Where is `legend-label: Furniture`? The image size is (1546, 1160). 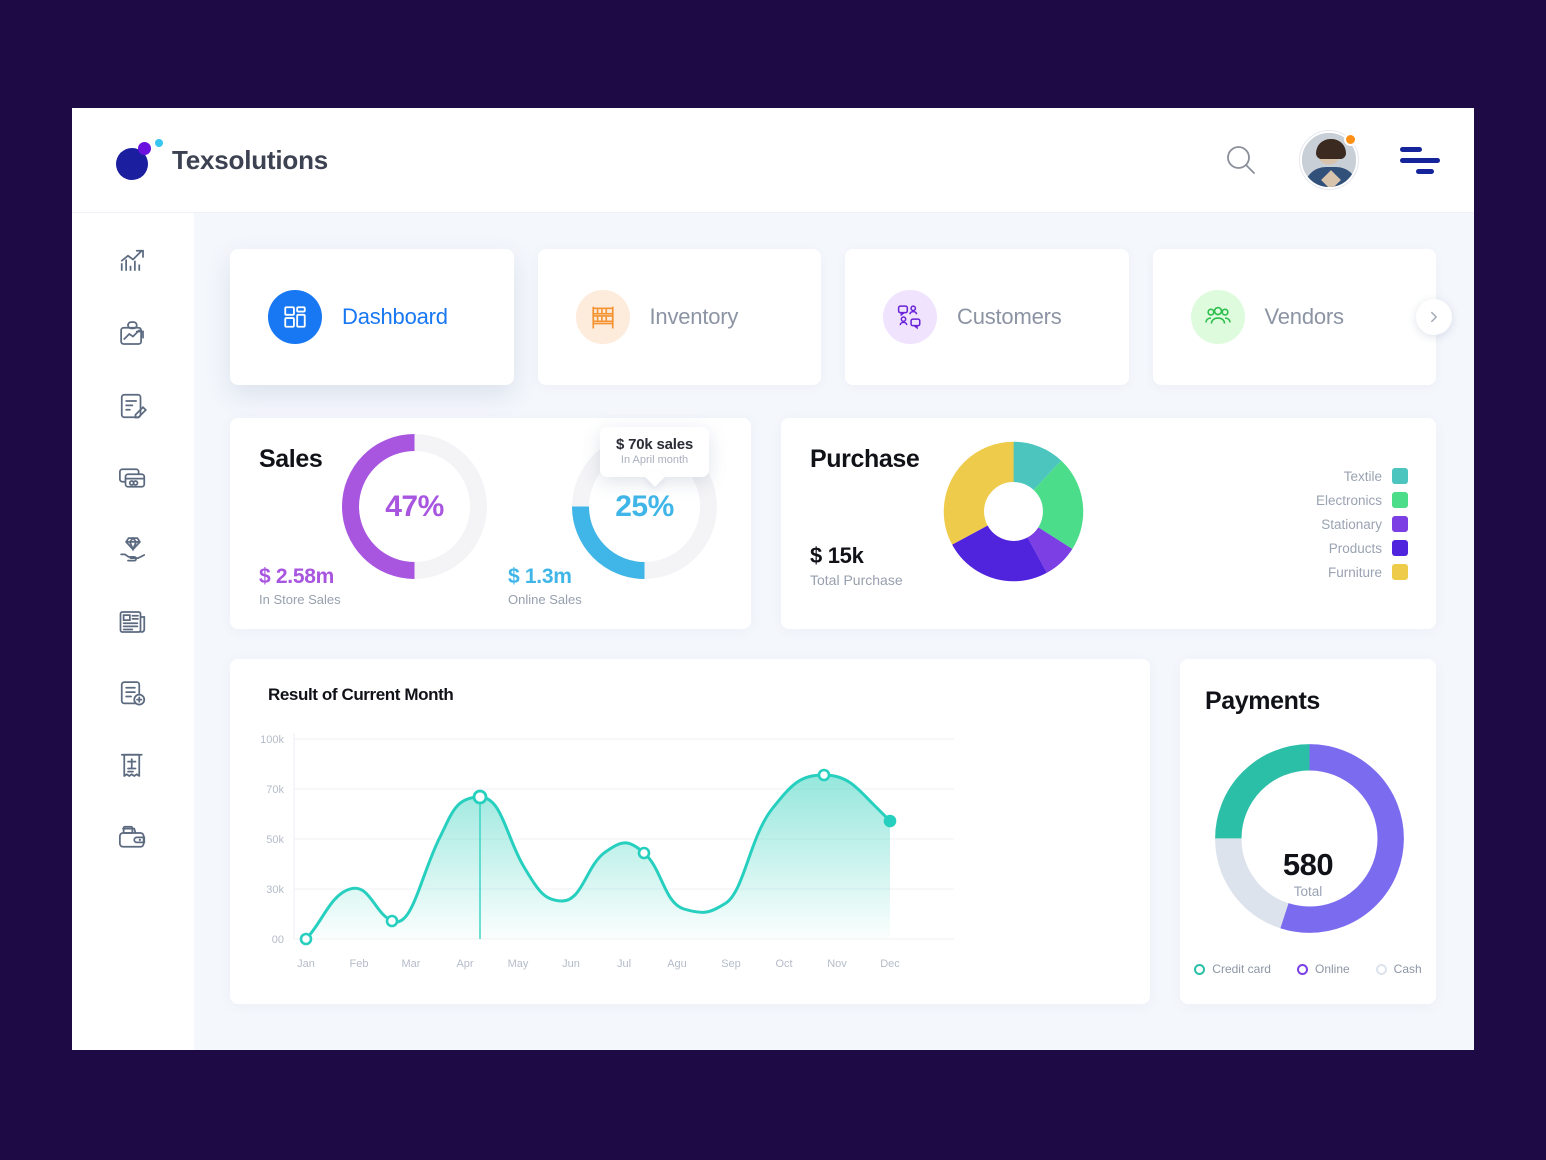
legend-label: Furniture is located at coordinates (1354, 572).